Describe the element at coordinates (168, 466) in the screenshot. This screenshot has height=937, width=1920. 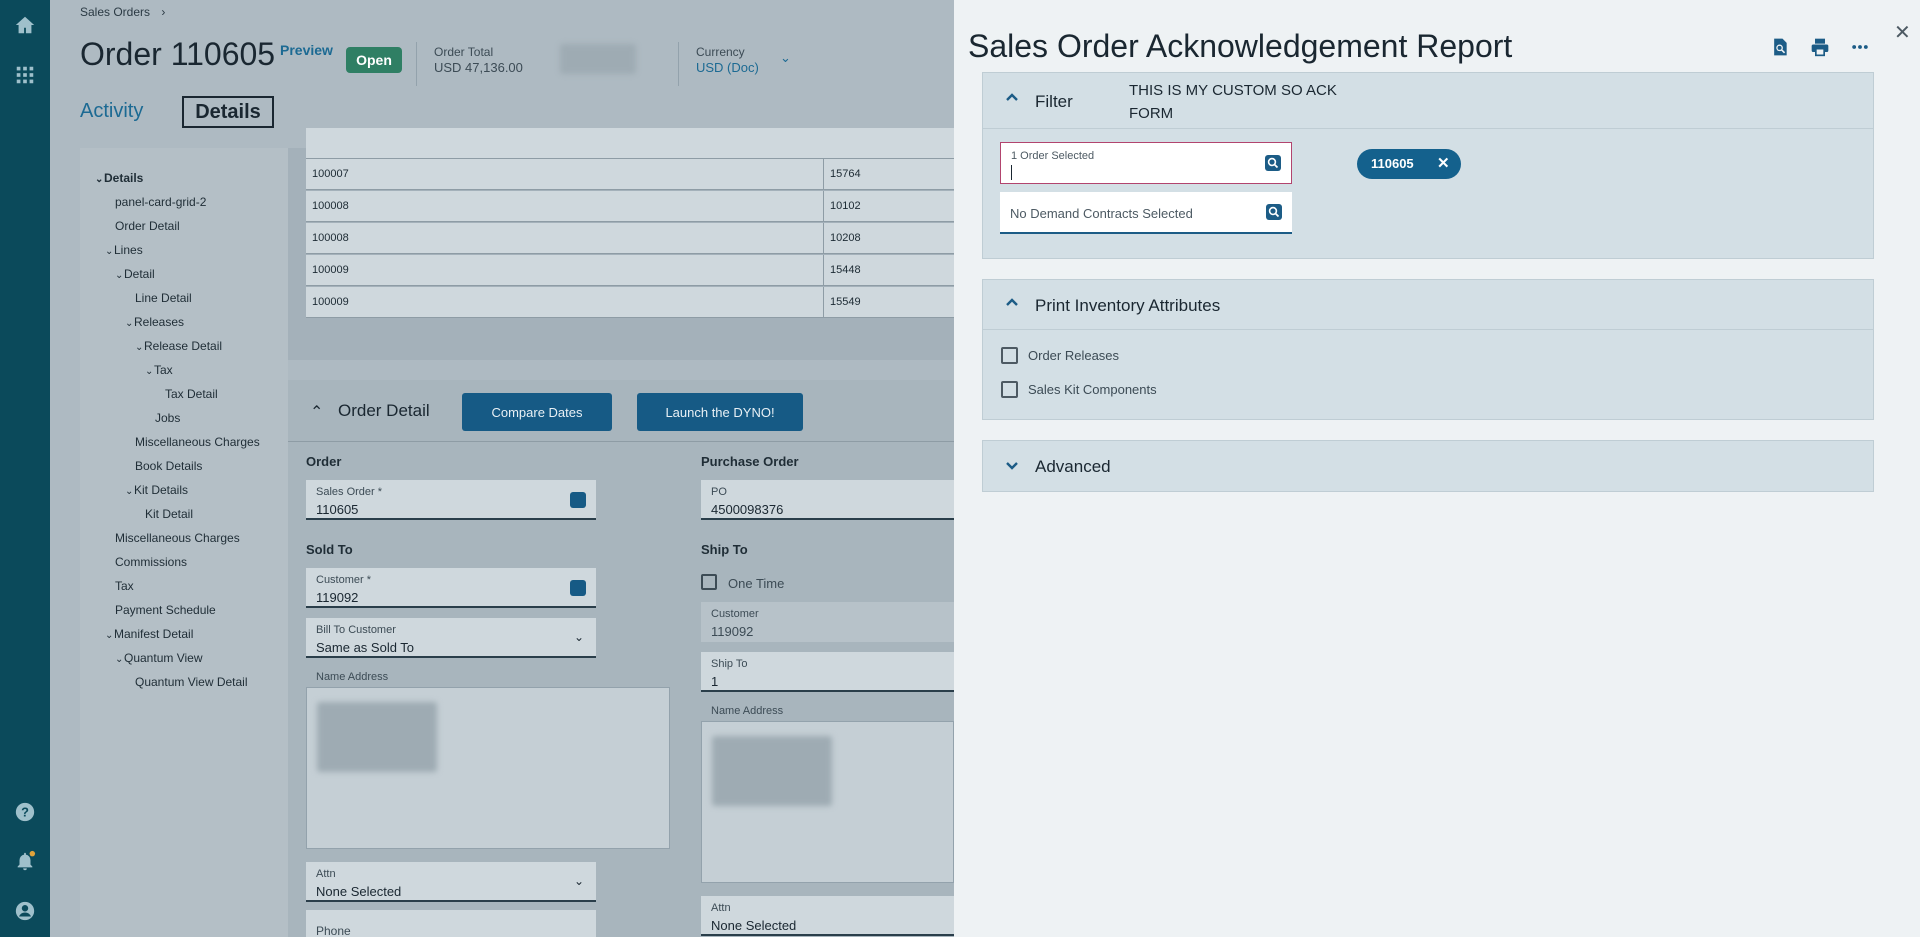
I see `tree-item: Book Details` at that location.